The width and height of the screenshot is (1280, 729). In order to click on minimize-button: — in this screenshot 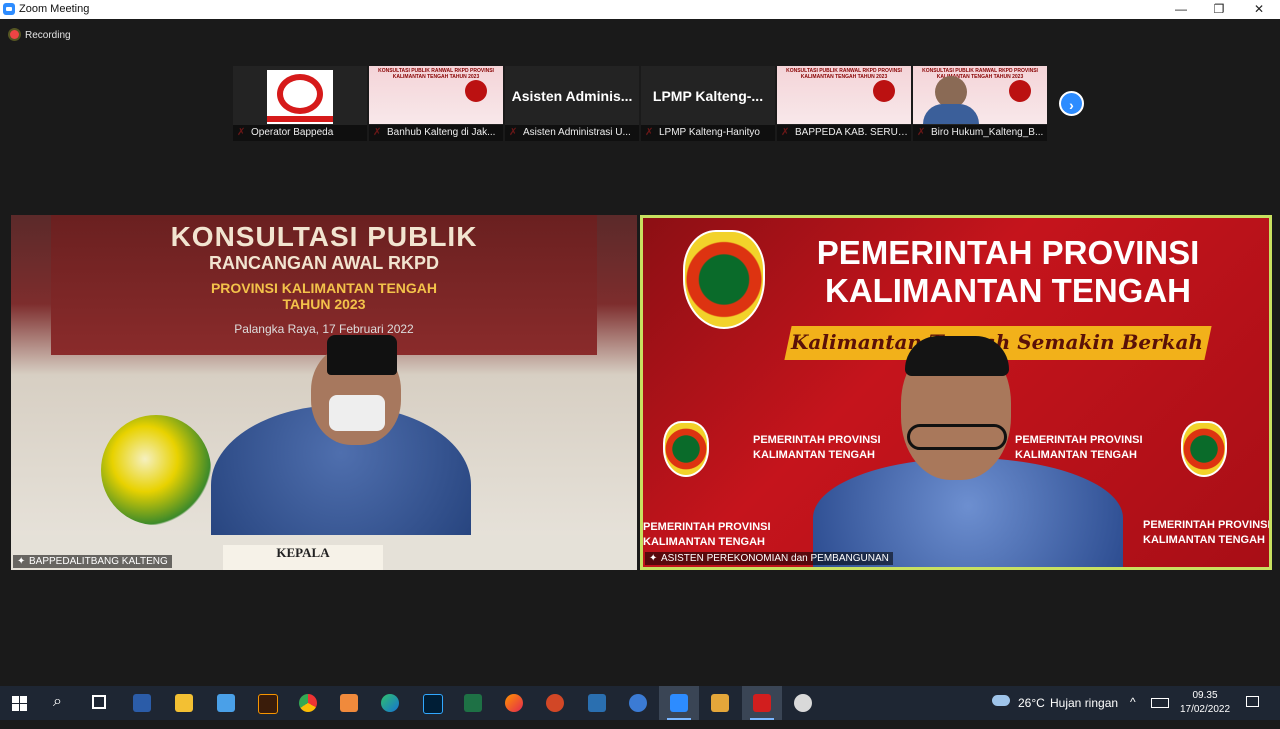, I will do `click(1181, 9)`.